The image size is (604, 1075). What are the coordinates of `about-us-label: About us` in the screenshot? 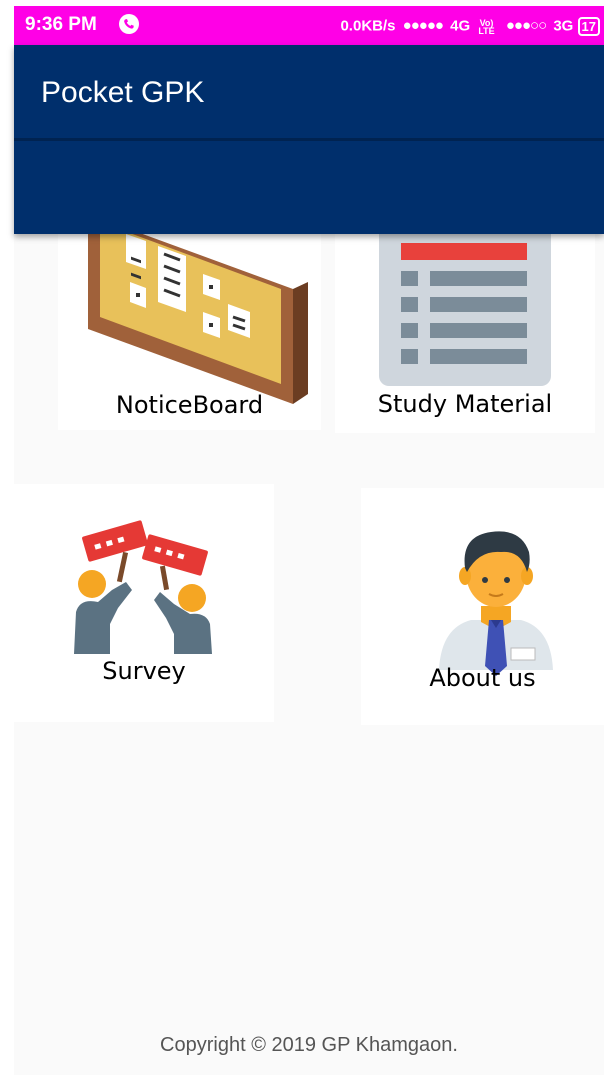 It's located at (482, 678).